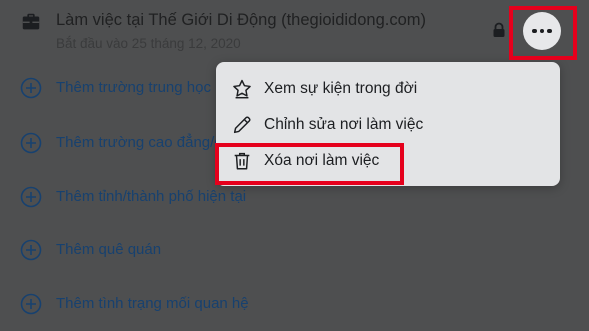 The width and height of the screenshot is (589, 331). Describe the element at coordinates (242, 125) in the screenshot. I see `pencil-icon` at that location.